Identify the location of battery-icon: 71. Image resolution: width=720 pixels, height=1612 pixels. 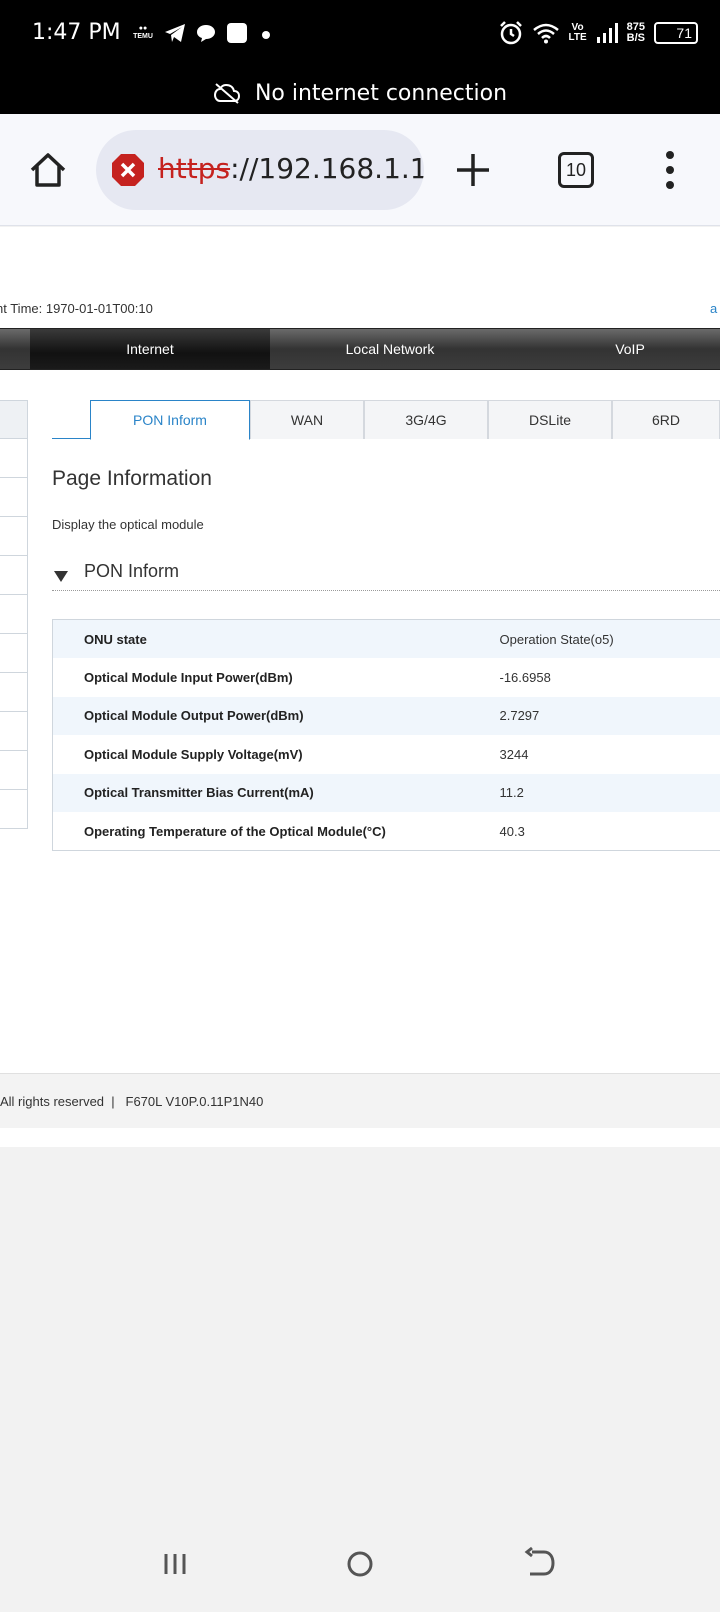
(676, 33).